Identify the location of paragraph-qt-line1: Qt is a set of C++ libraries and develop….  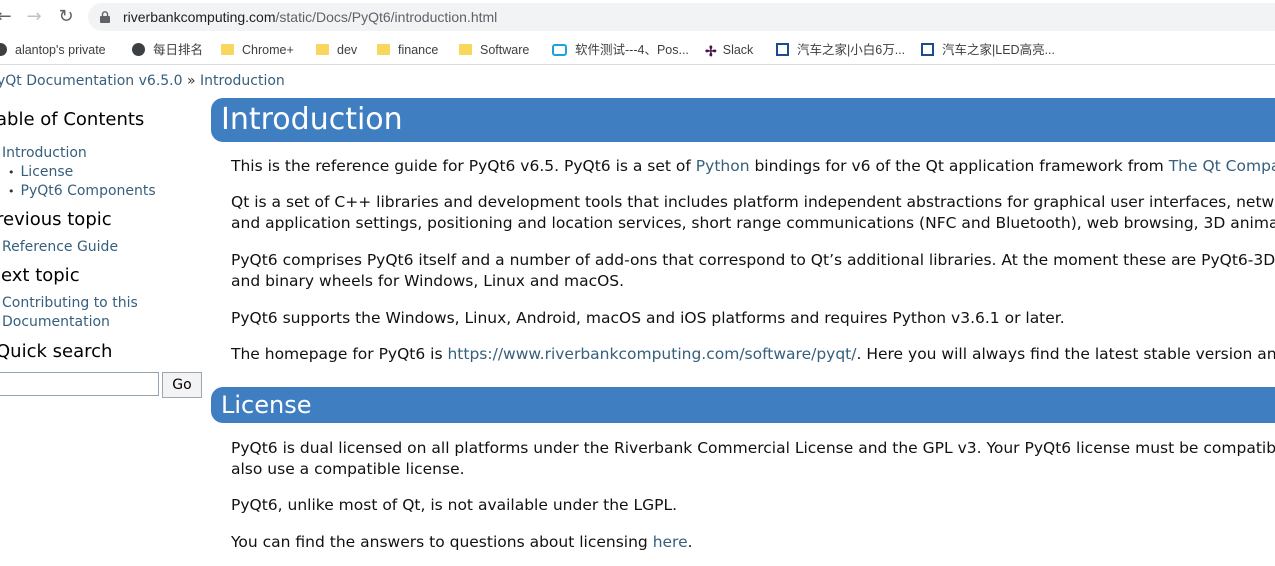
(753, 202).